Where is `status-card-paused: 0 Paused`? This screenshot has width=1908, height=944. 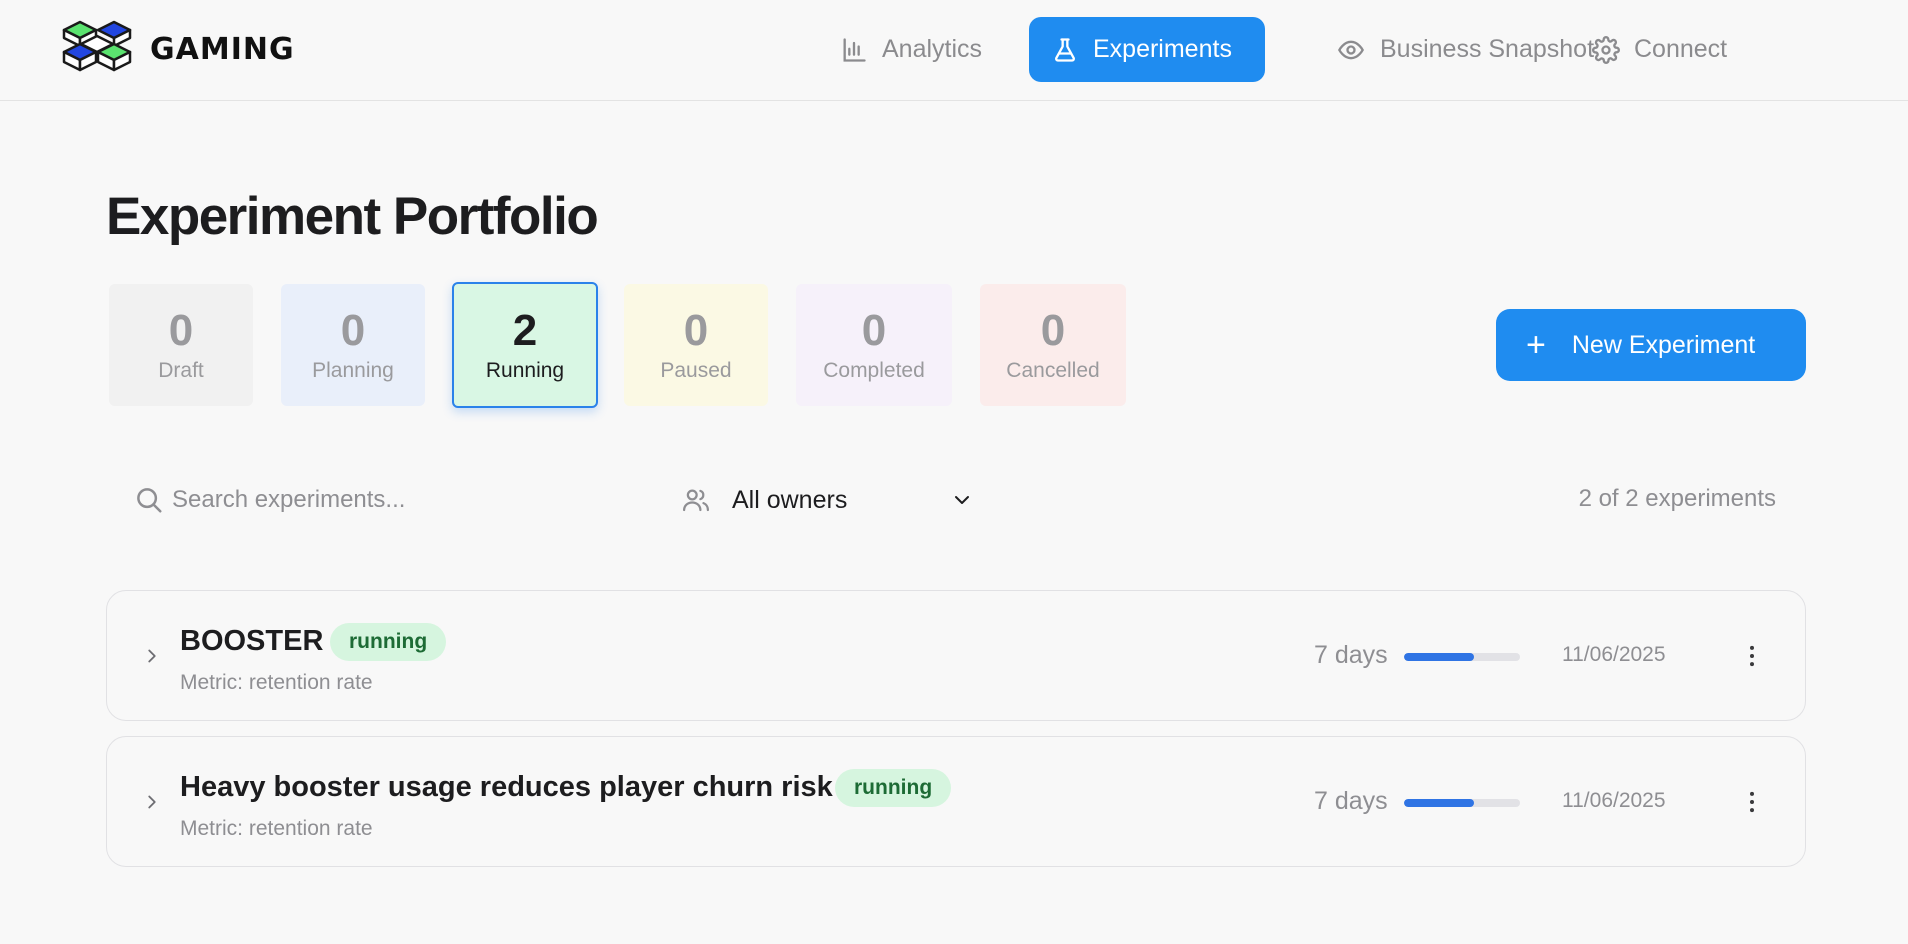
status-card-paused: 0 Paused is located at coordinates (696, 345).